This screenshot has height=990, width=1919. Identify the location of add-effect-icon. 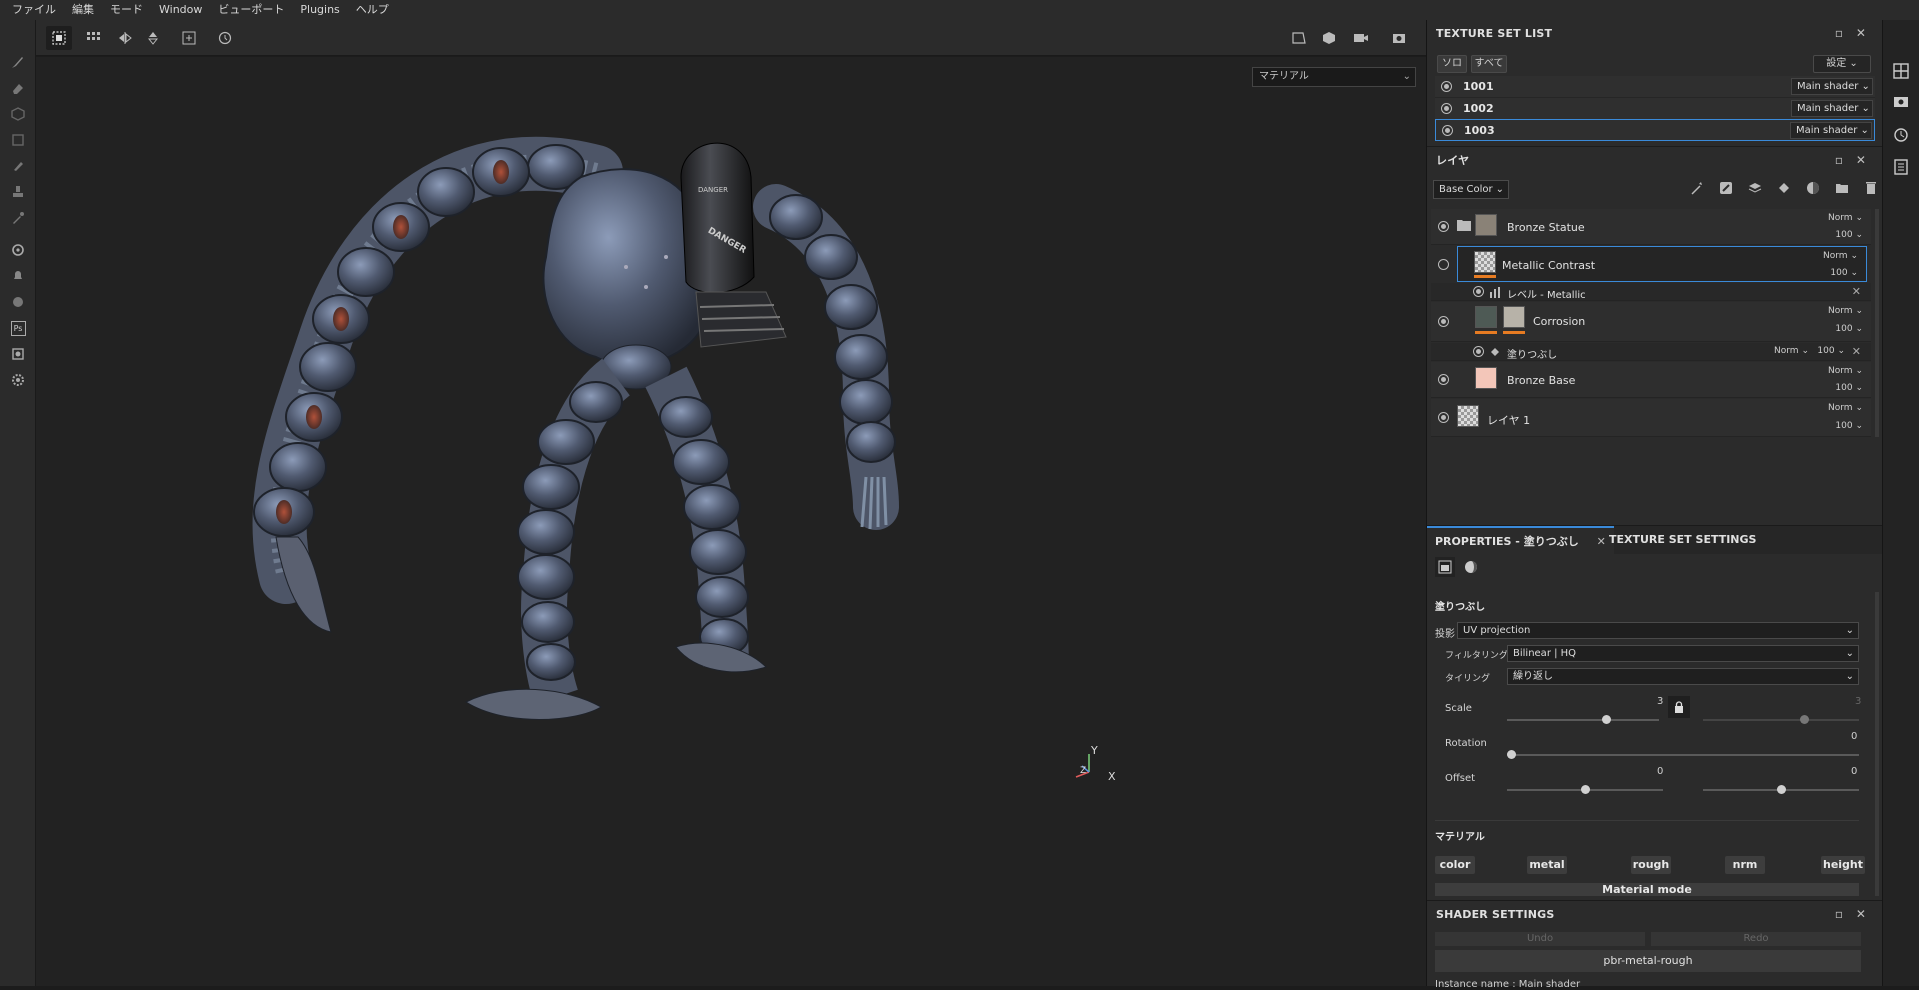
(1726, 190).